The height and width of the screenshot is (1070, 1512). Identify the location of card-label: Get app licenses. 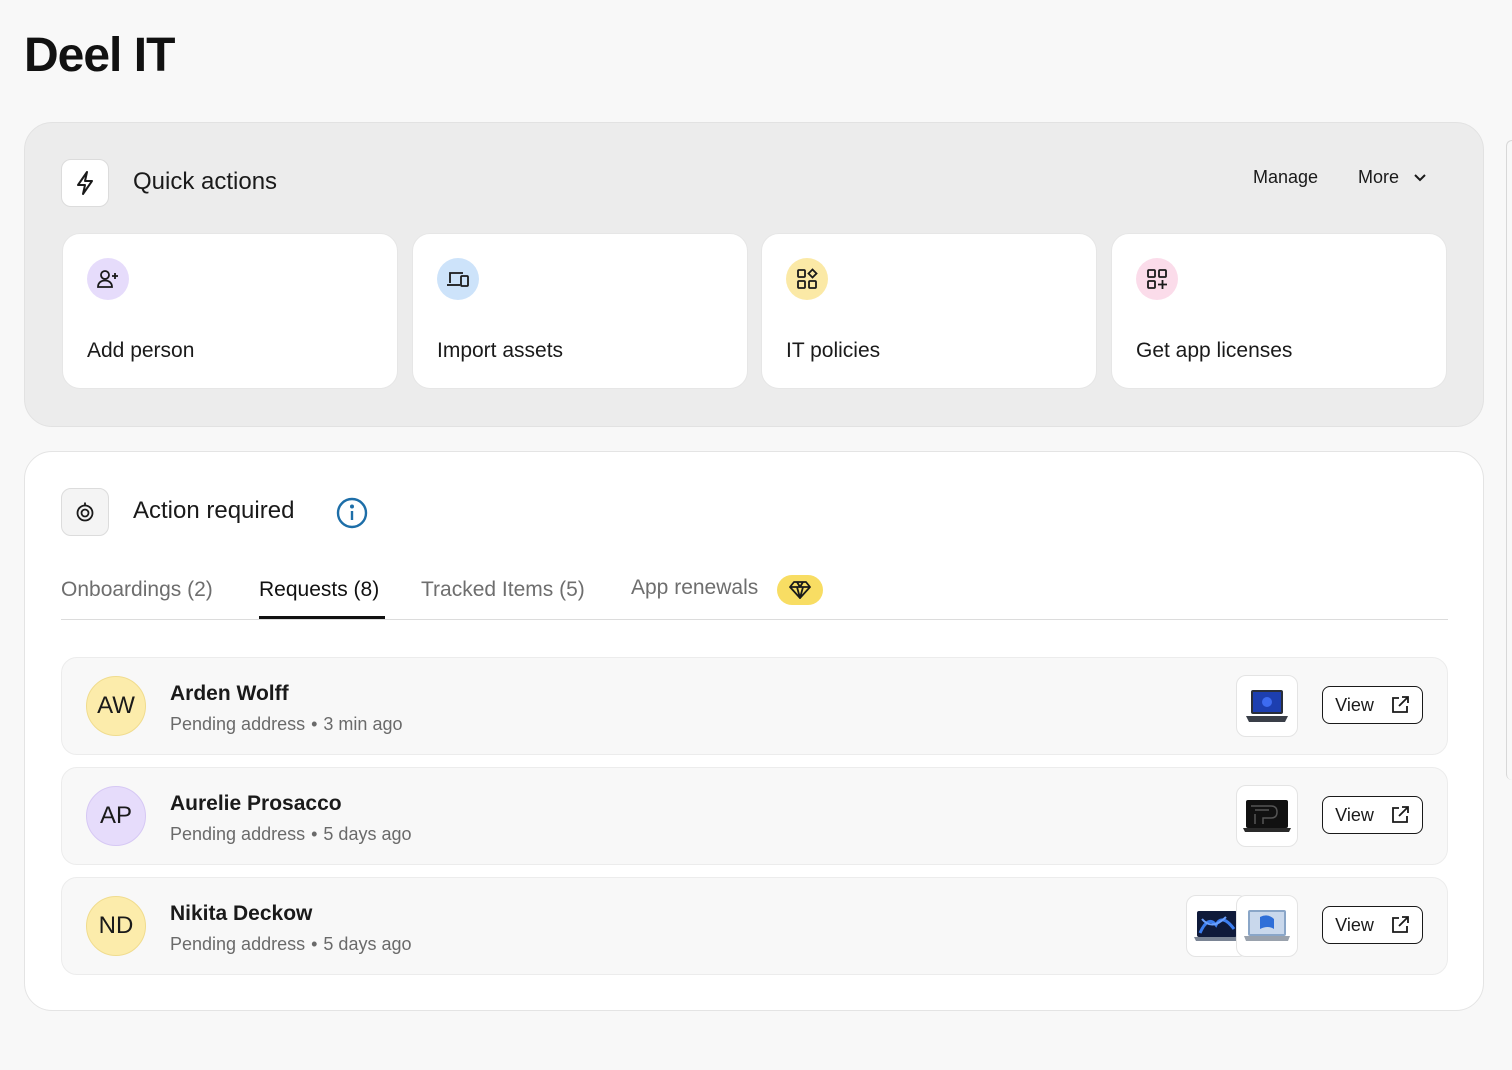
(1214, 350).